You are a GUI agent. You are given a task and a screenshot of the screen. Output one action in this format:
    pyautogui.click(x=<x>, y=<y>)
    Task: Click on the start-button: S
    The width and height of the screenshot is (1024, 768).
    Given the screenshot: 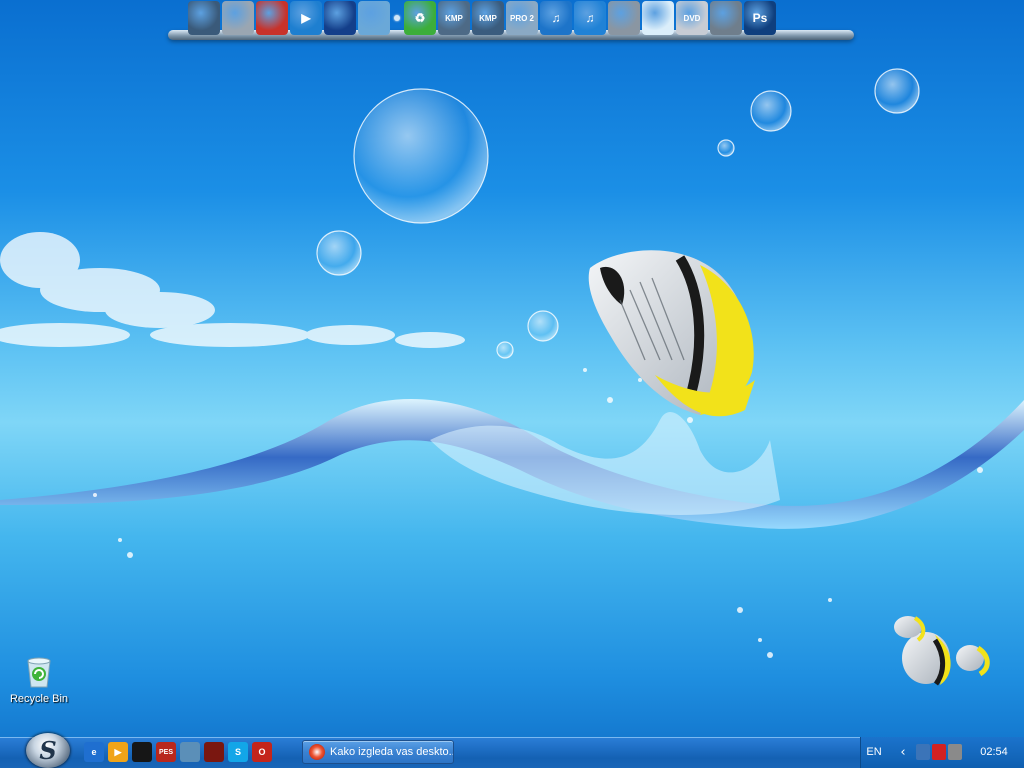 What is the action you would take?
    pyautogui.click(x=48, y=750)
    